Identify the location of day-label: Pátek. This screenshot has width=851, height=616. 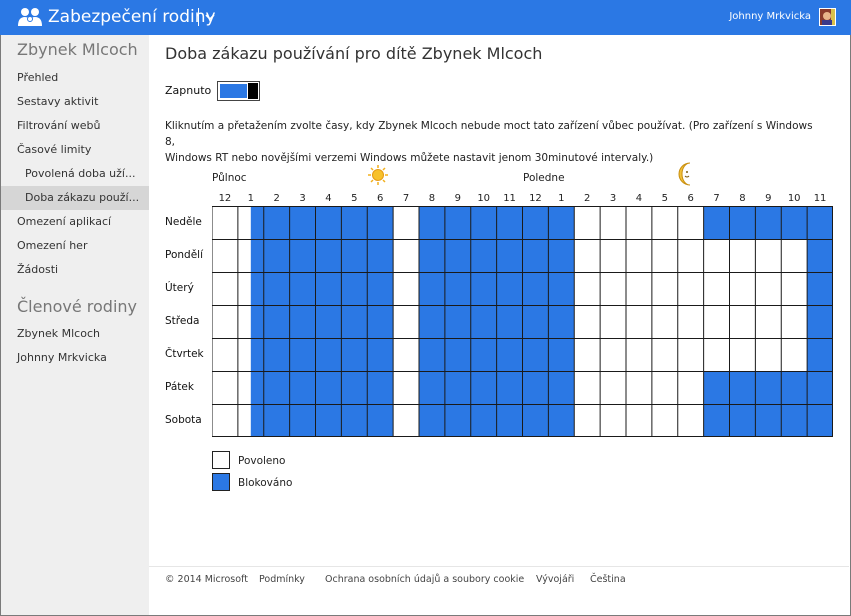
(179, 386).